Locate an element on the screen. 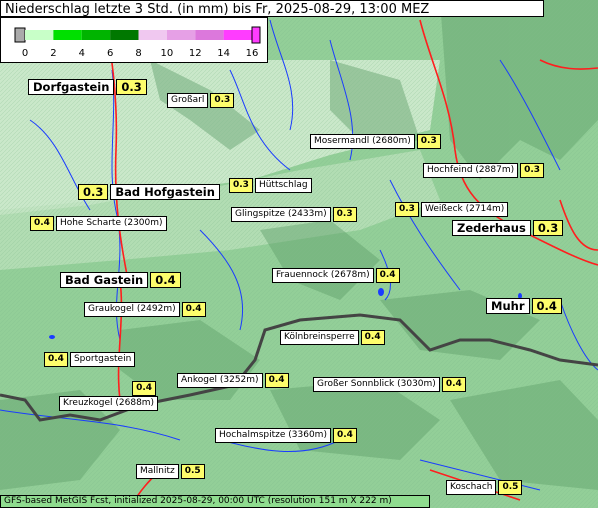 Image resolution: width=598 pixels, height=508 pixels. place-name: Glingspitze (2433m) is located at coordinates (281, 214).